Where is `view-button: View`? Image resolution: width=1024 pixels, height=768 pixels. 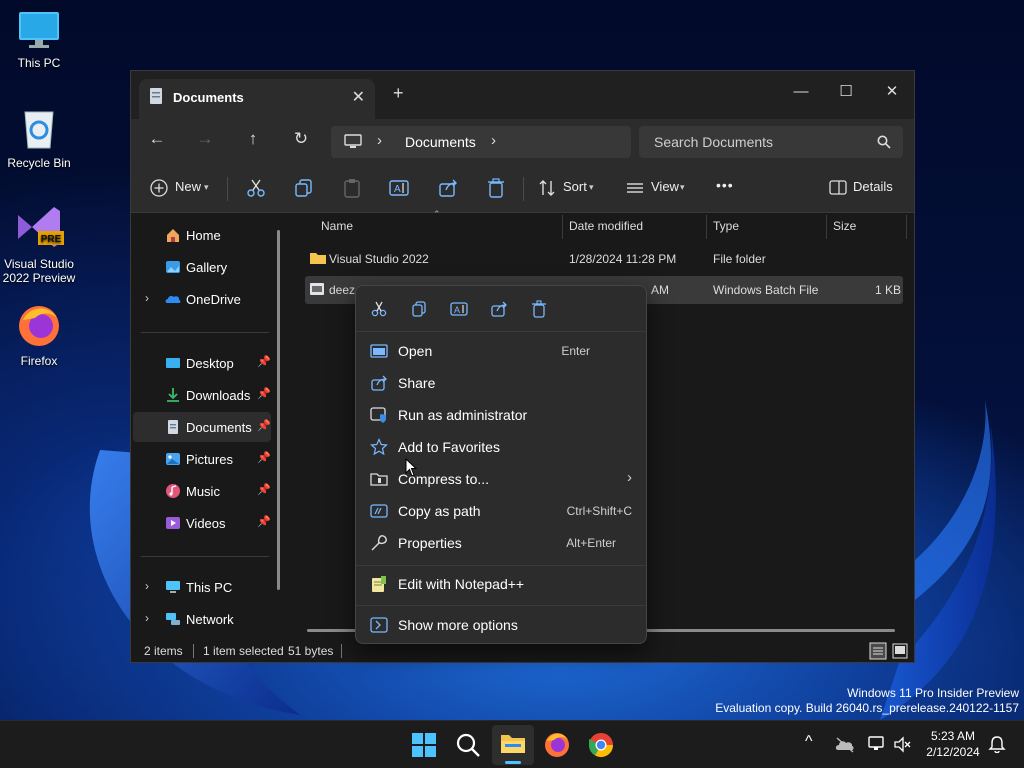 view-button: View is located at coordinates (665, 186).